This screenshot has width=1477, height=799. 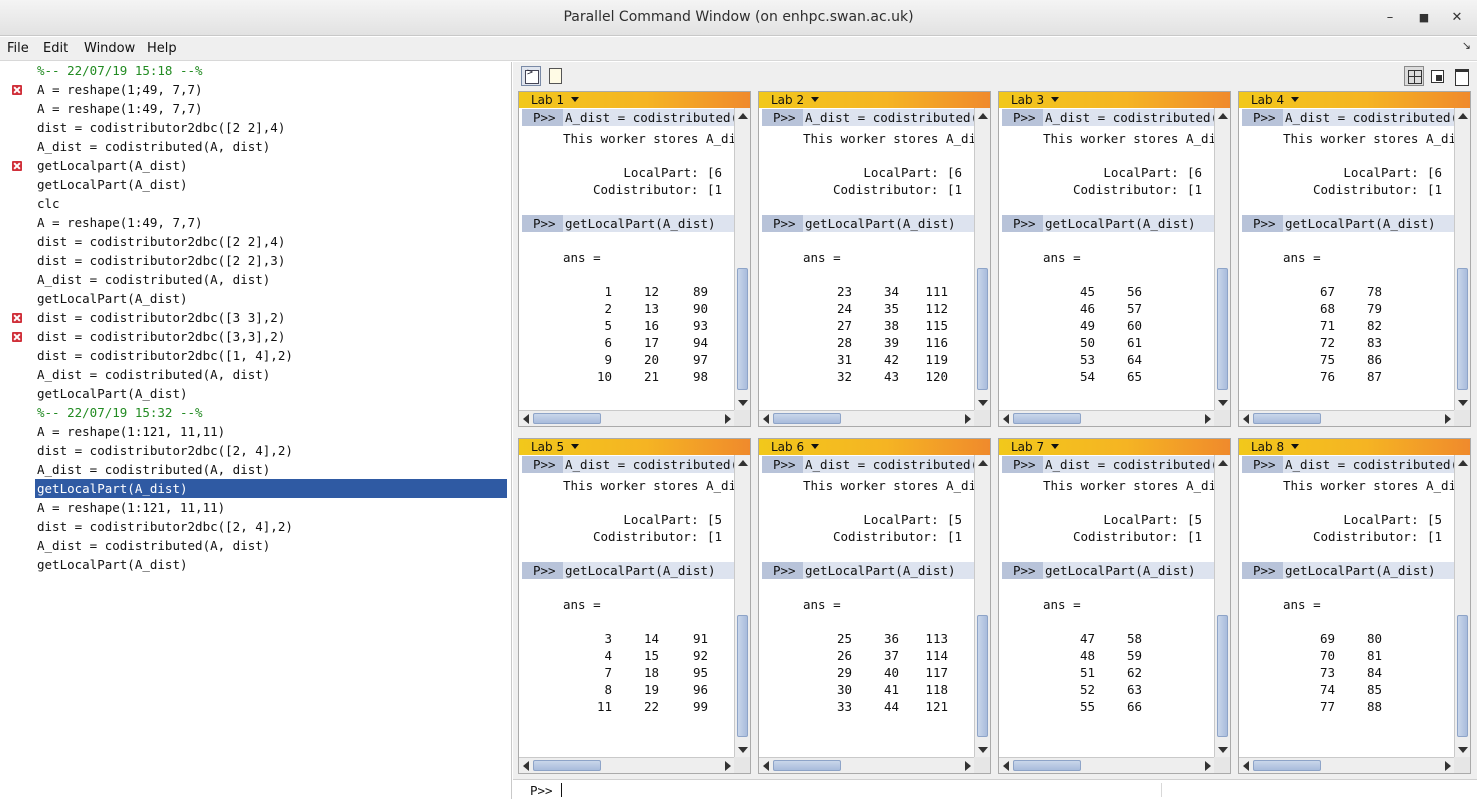 What do you see at coordinates (256, 507) in the screenshot?
I see `history-item: A = reshape(1:121, 11,11)` at bounding box center [256, 507].